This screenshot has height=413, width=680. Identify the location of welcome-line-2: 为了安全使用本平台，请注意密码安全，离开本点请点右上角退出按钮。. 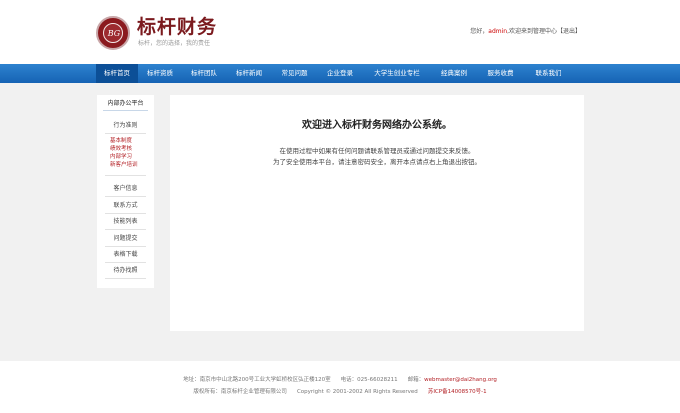
(377, 162).